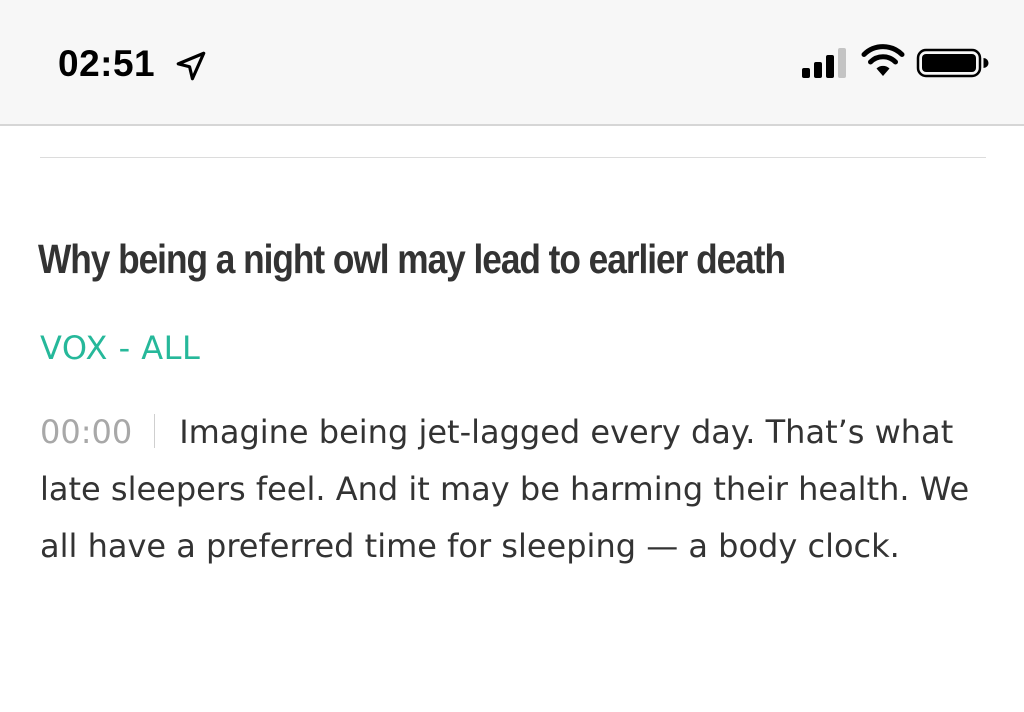 This screenshot has height=712, width=1024. What do you see at coordinates (824, 63) in the screenshot?
I see `cellular-signal-icon` at bounding box center [824, 63].